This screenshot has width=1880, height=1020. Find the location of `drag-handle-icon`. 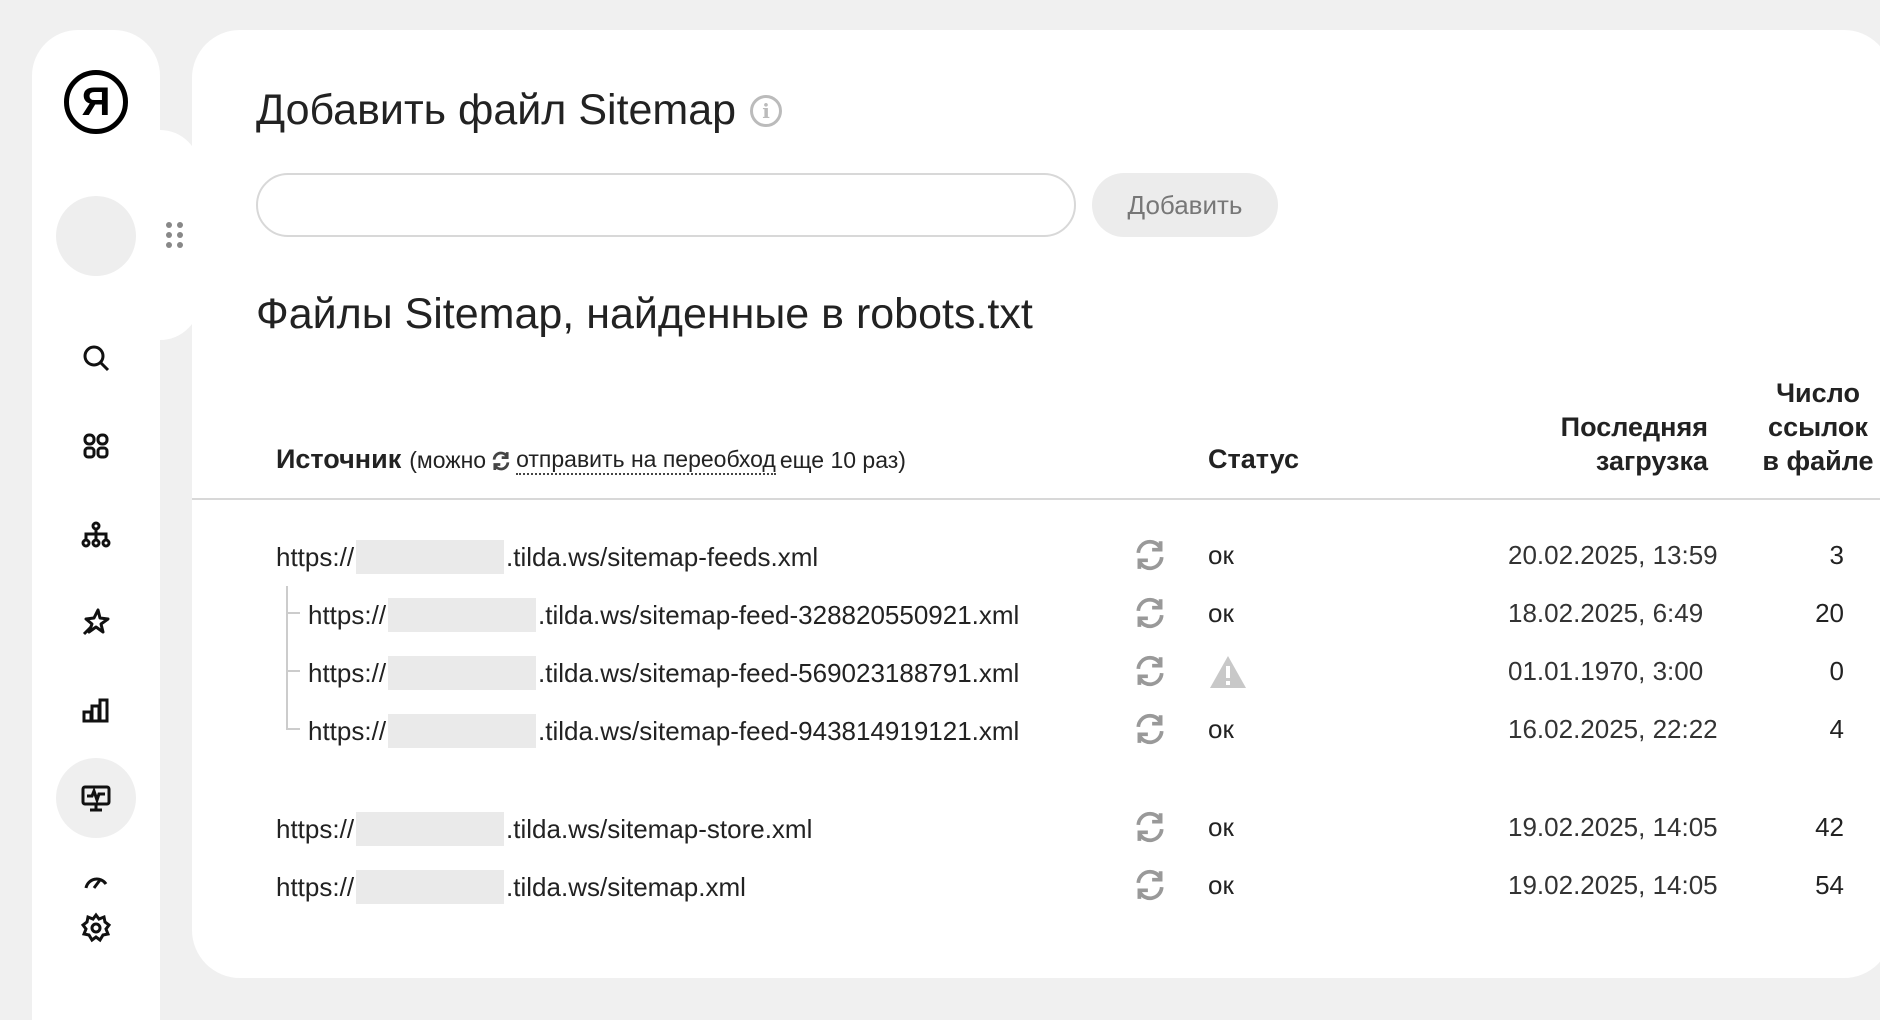

drag-handle-icon is located at coordinates (176, 237).